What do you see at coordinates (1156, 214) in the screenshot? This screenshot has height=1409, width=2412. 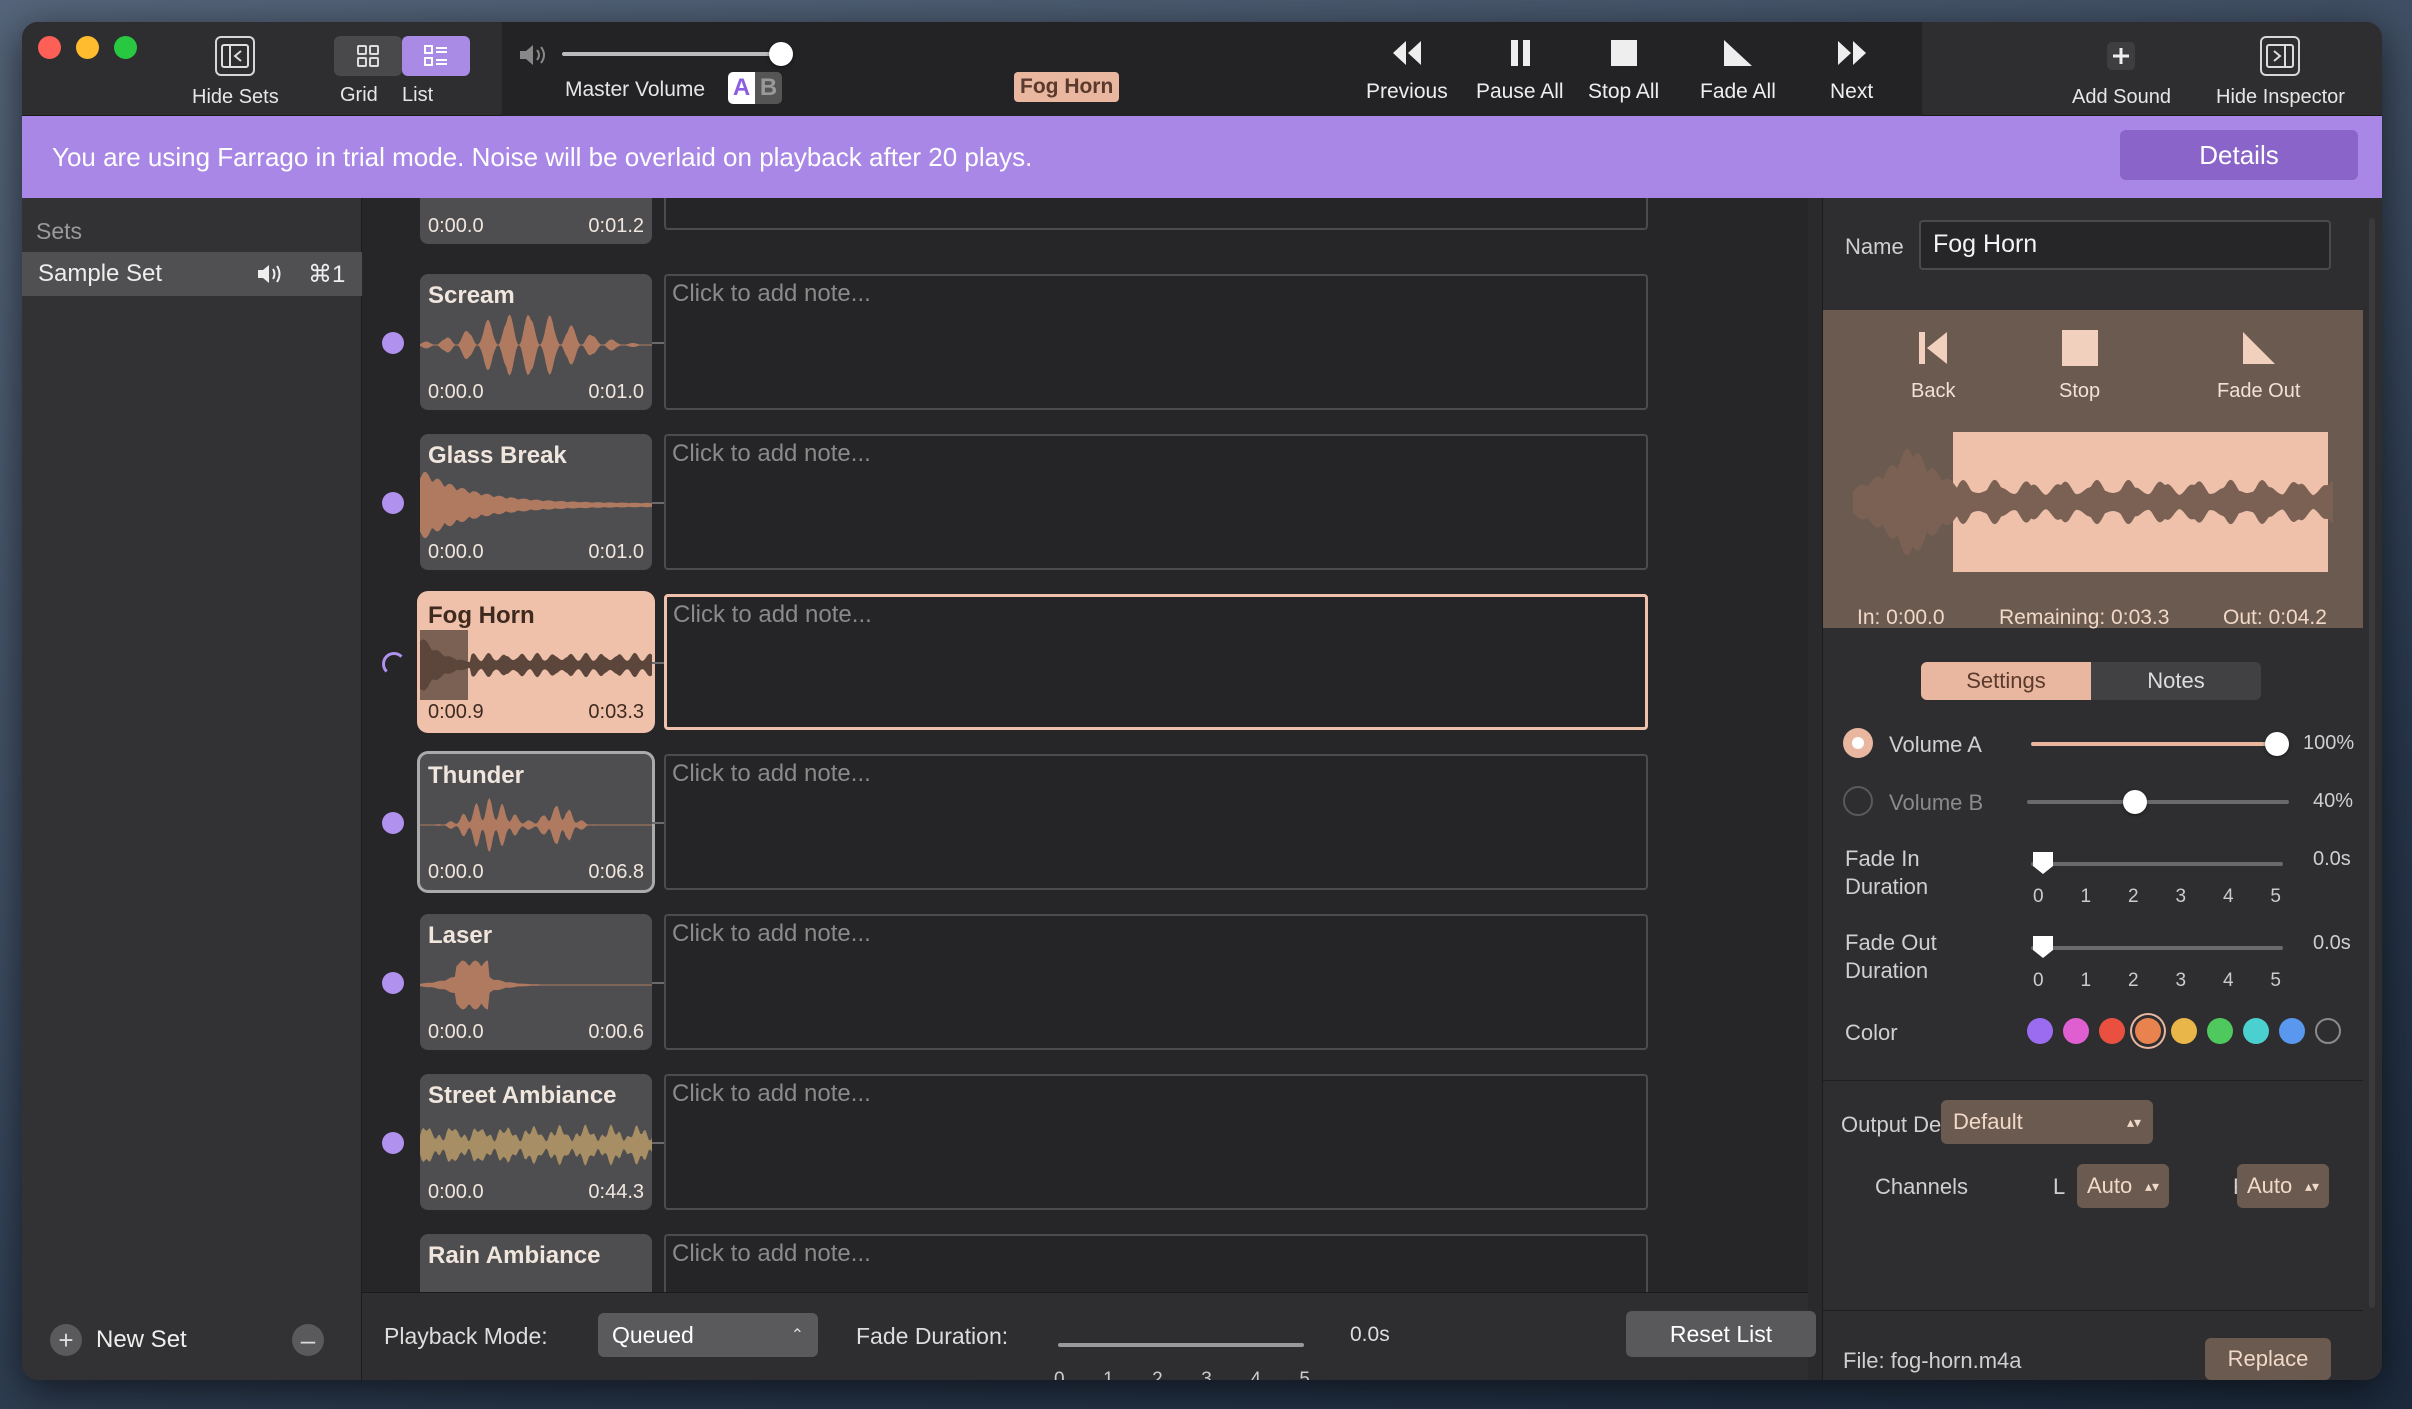 I see `note-field` at bounding box center [1156, 214].